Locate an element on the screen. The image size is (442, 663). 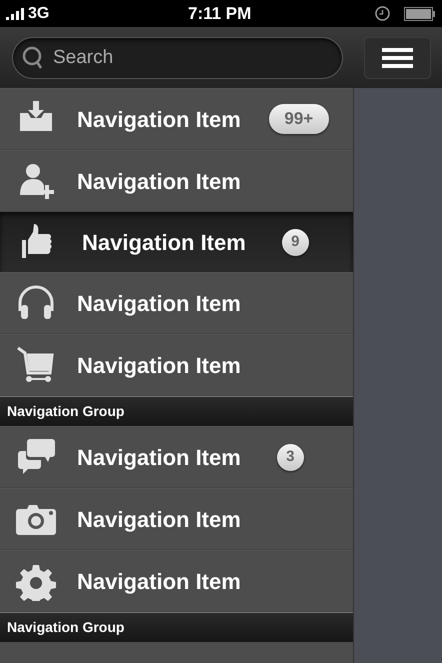
clock-icon is located at coordinates (382, 13).